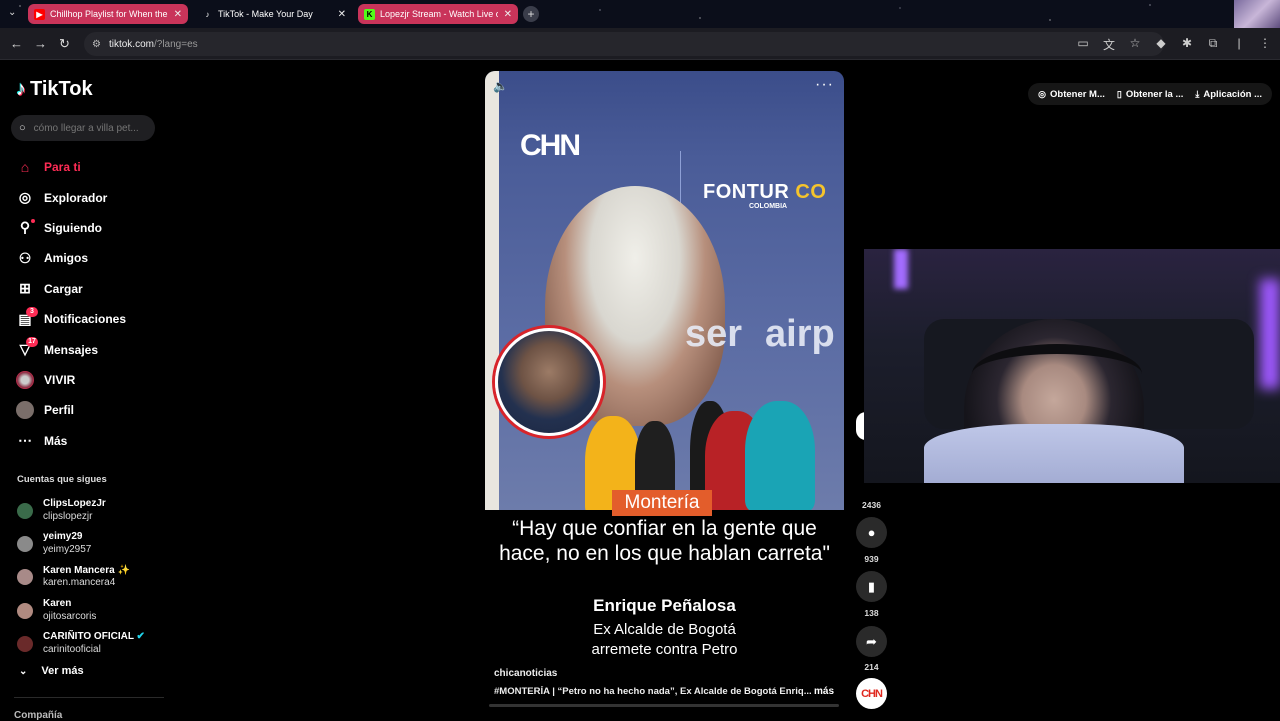 Image resolution: width=1280 pixels, height=721 pixels. I want to click on url-field: ⚙ tiktok.com /?lang=es, so click(624, 44).